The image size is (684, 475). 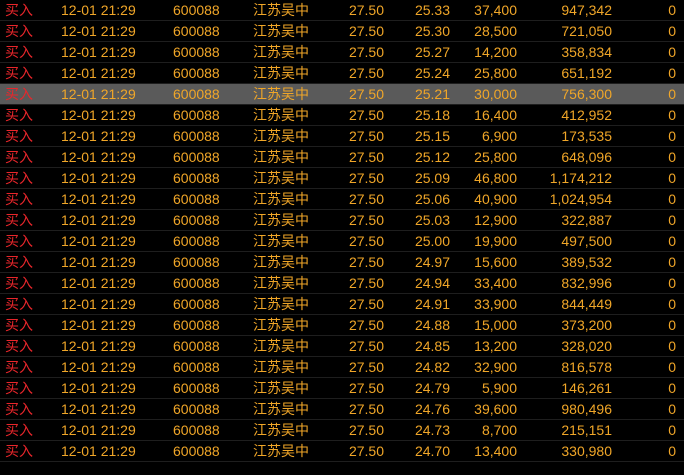 I want to click on cost-cell: 25.00, so click(x=432, y=241).